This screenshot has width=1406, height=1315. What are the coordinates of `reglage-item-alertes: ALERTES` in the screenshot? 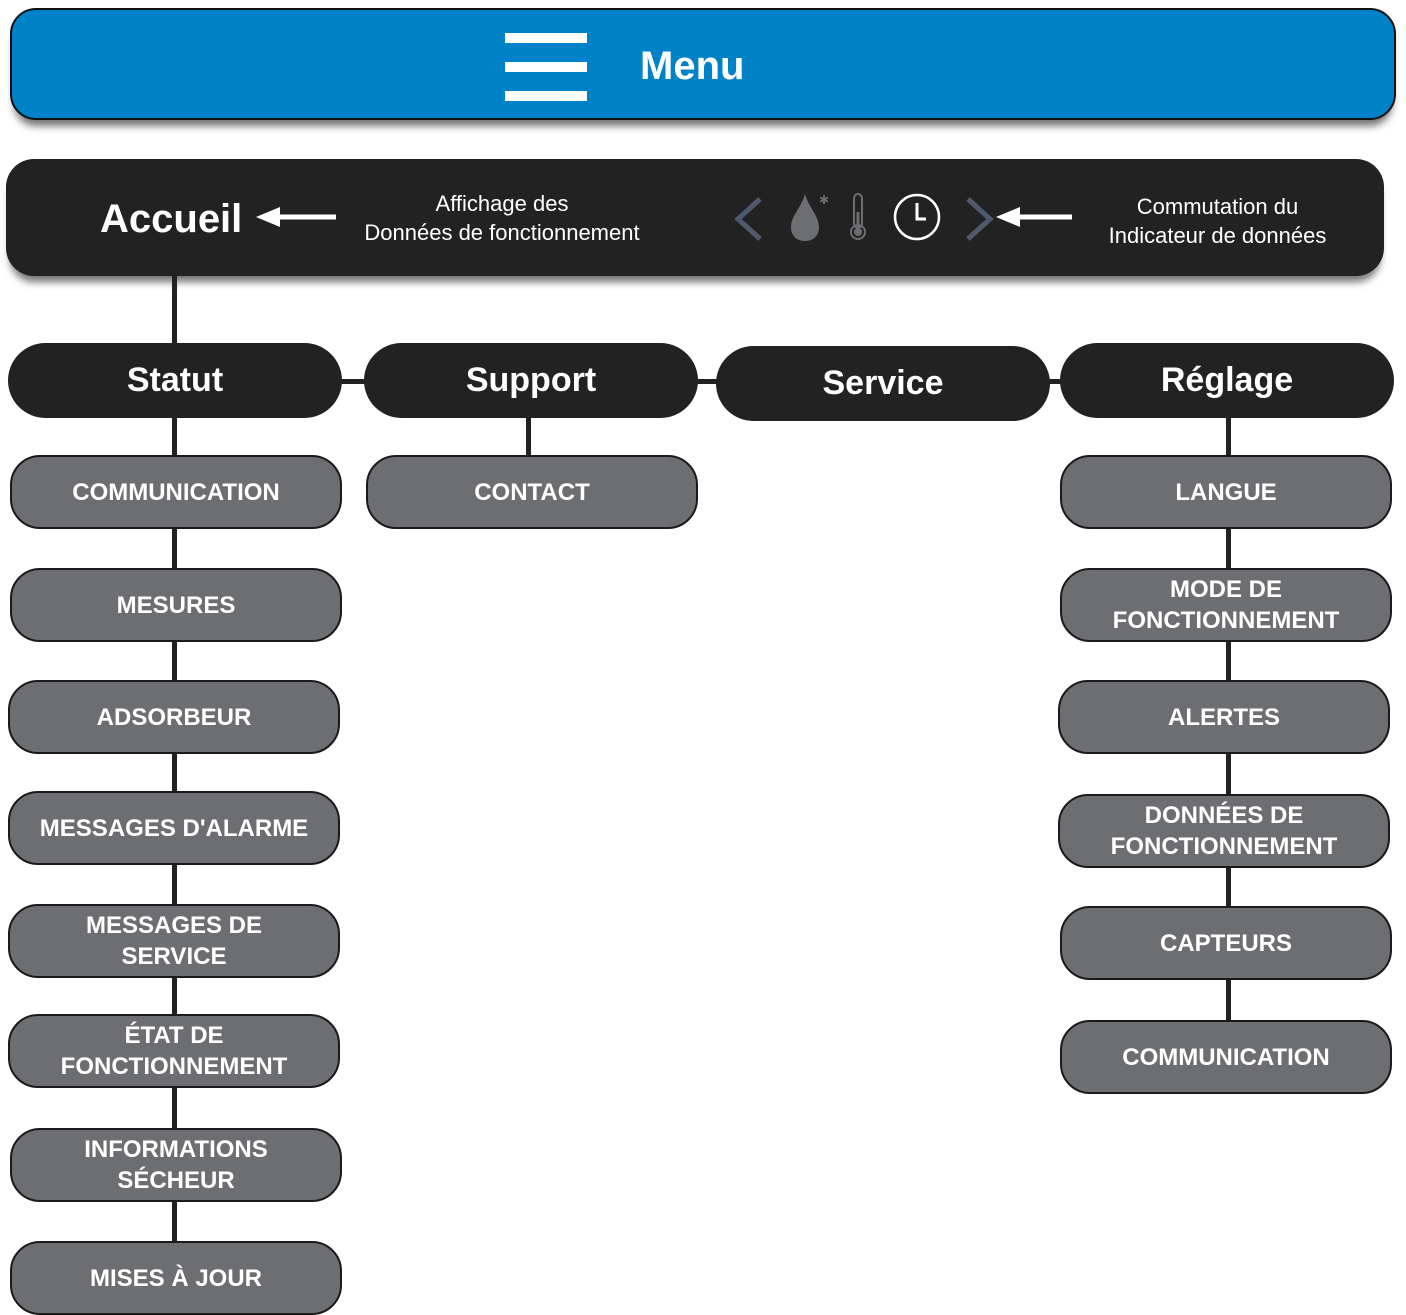 It's located at (1224, 717).